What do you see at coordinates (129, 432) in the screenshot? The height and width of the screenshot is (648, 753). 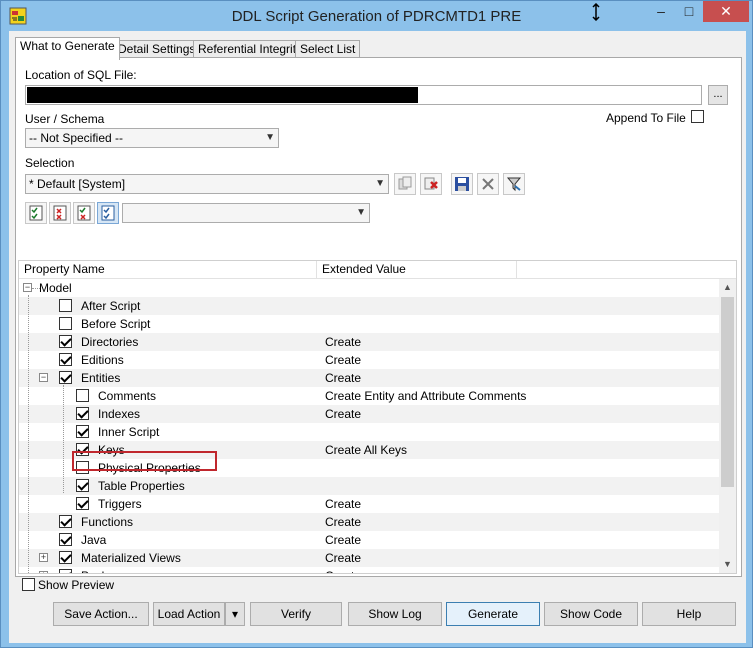 I see `row-property-name: Inner Script` at bounding box center [129, 432].